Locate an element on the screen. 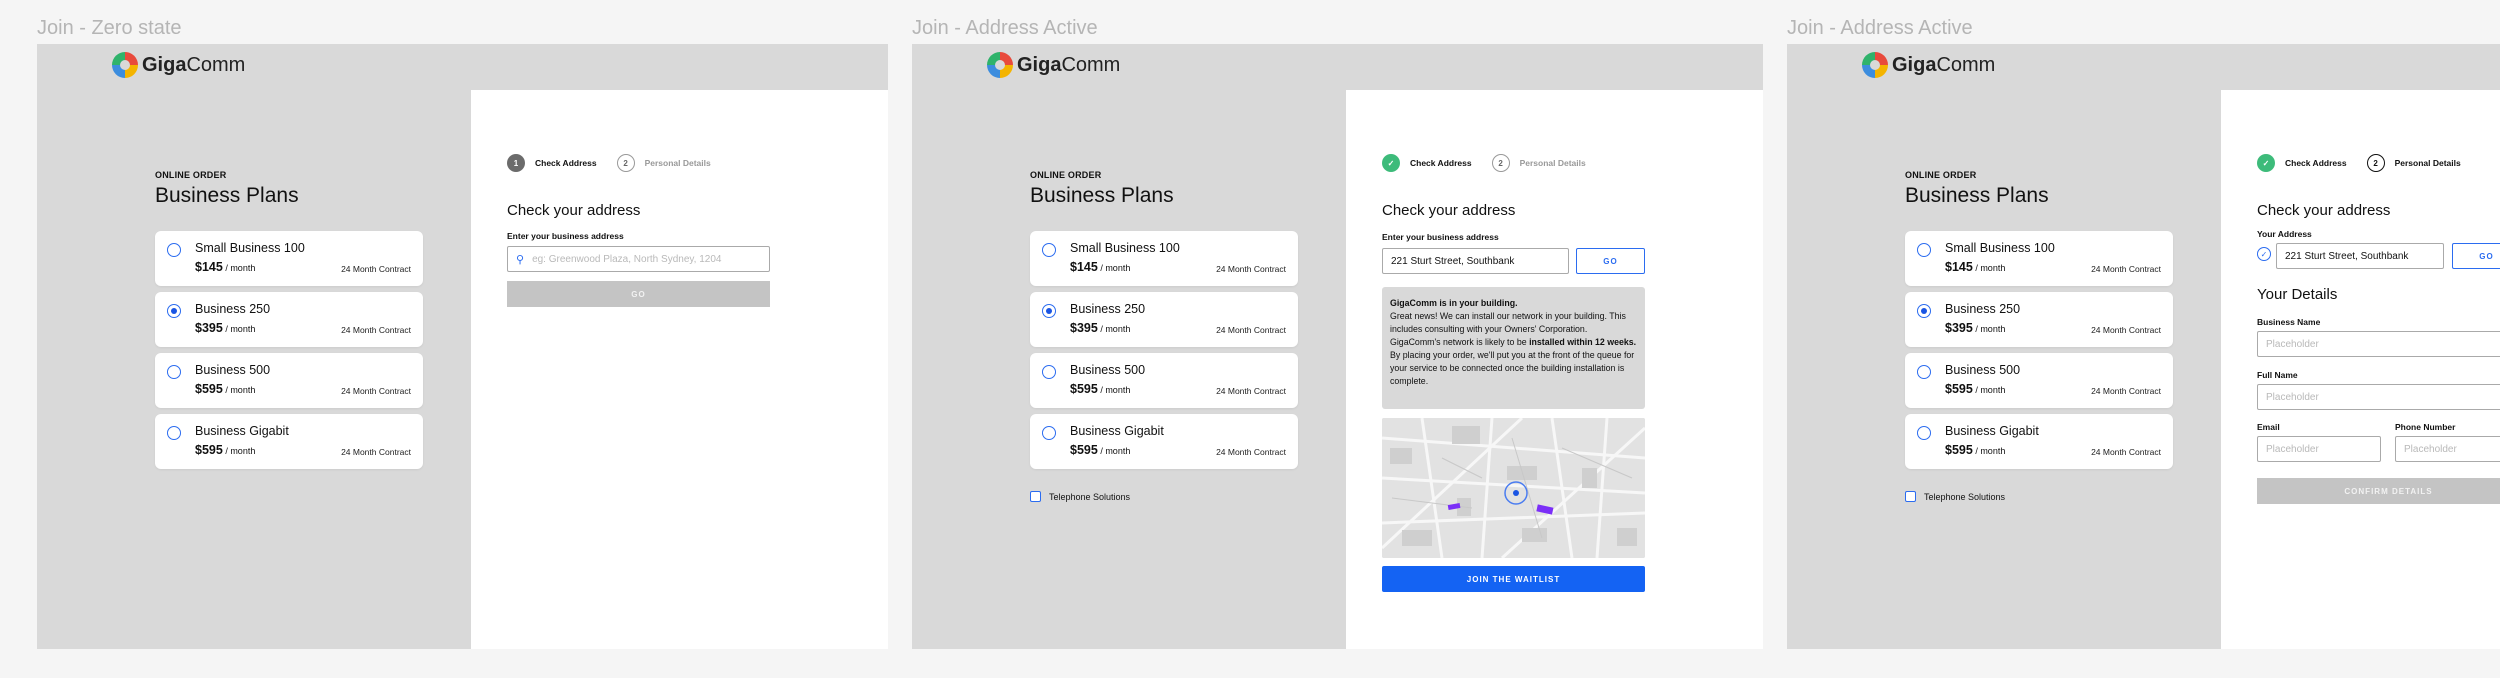 This screenshot has height=678, width=2500. phone-input: Placeholder is located at coordinates (2447, 449).